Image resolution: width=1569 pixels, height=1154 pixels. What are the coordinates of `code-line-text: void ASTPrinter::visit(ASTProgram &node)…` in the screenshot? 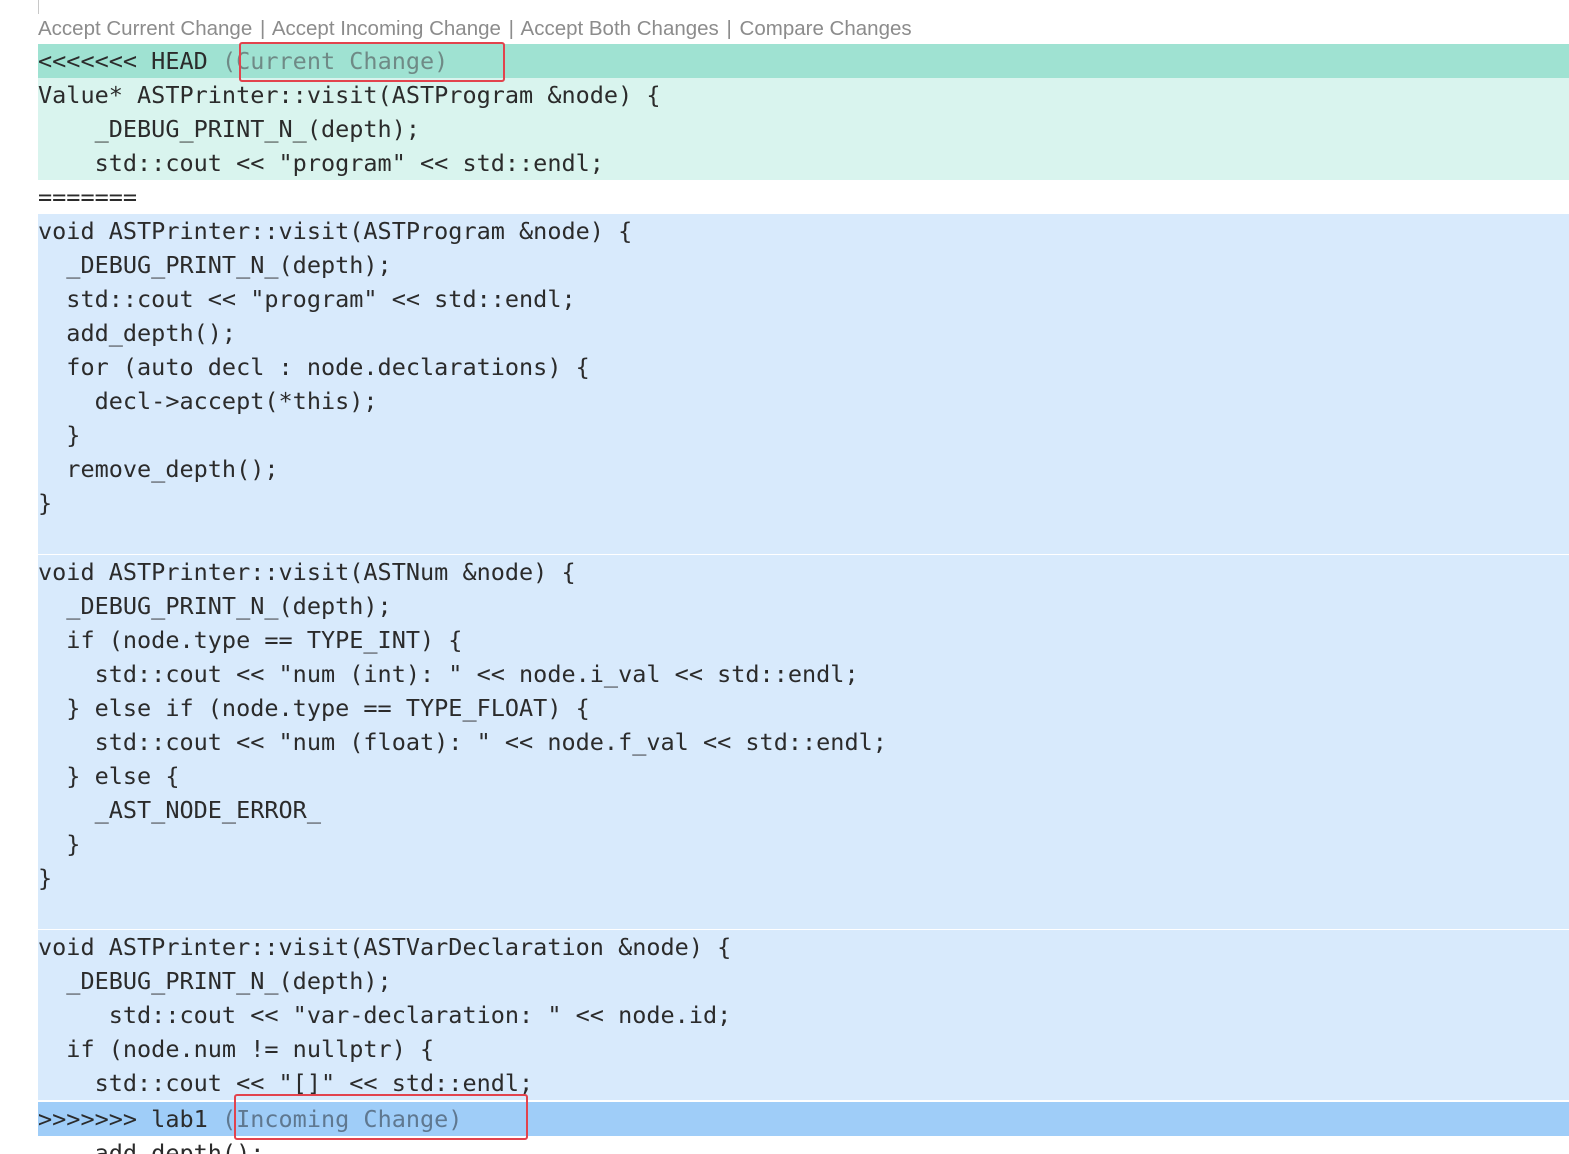 It's located at (335, 231).